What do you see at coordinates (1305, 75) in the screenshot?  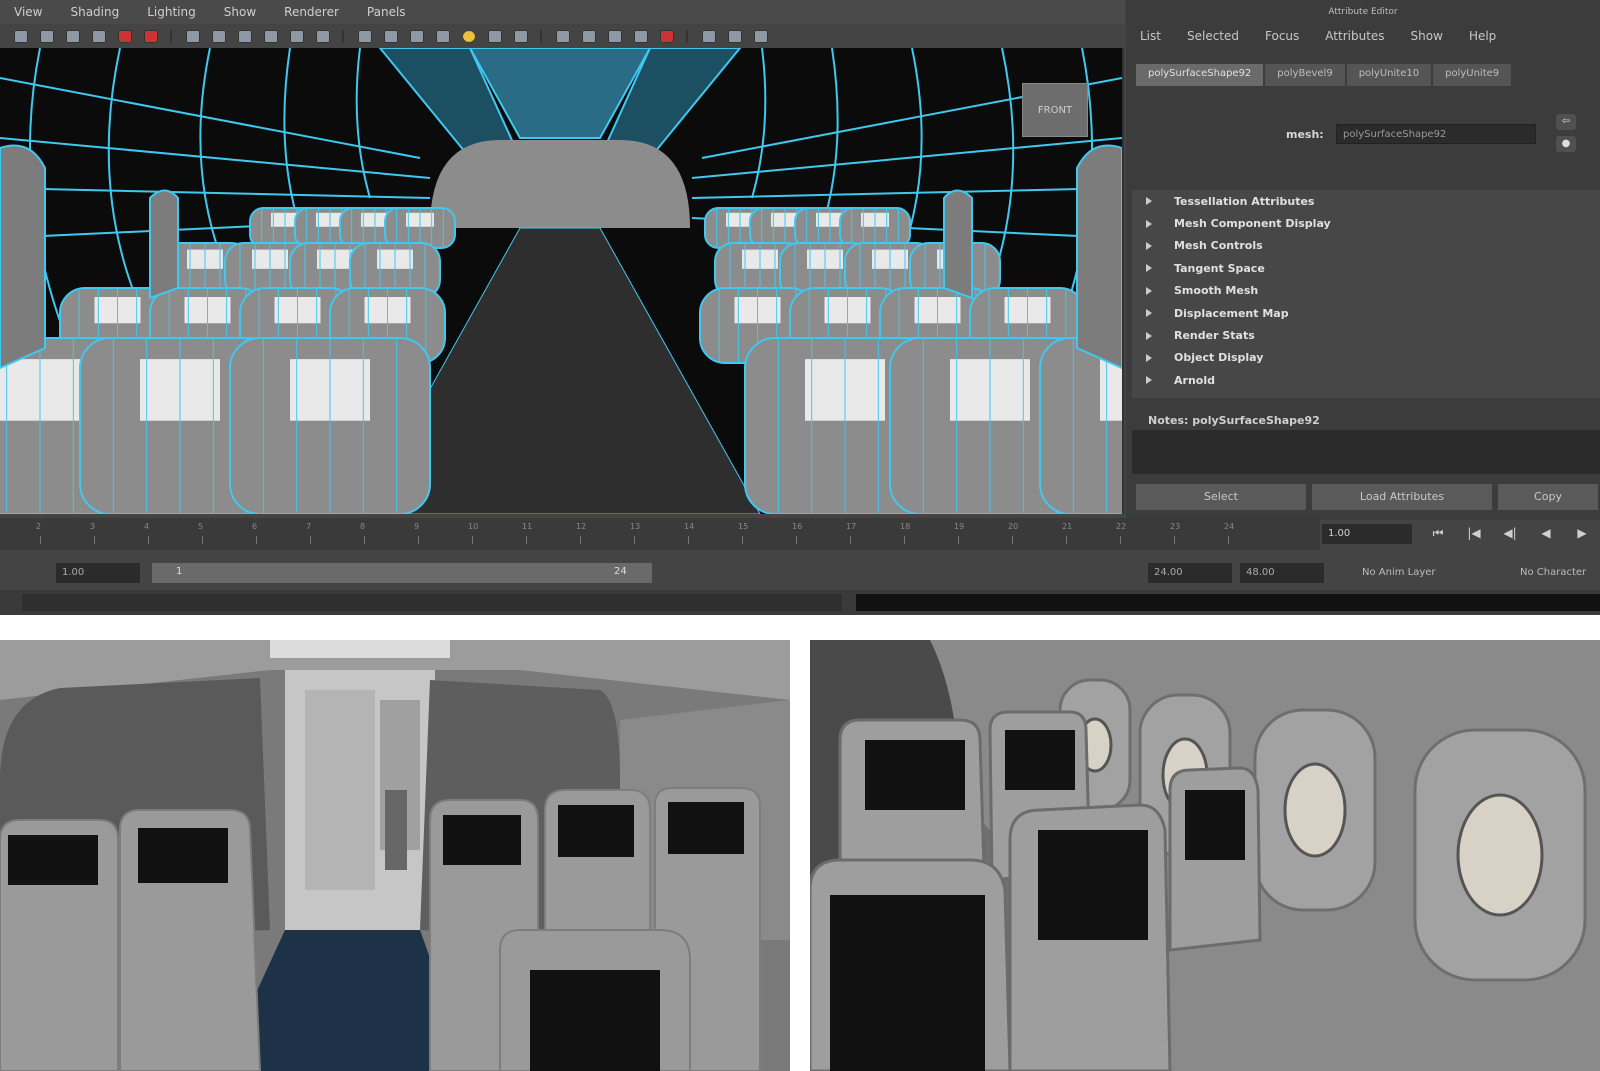 I see `tab-polybevel9: polyBevel9` at bounding box center [1305, 75].